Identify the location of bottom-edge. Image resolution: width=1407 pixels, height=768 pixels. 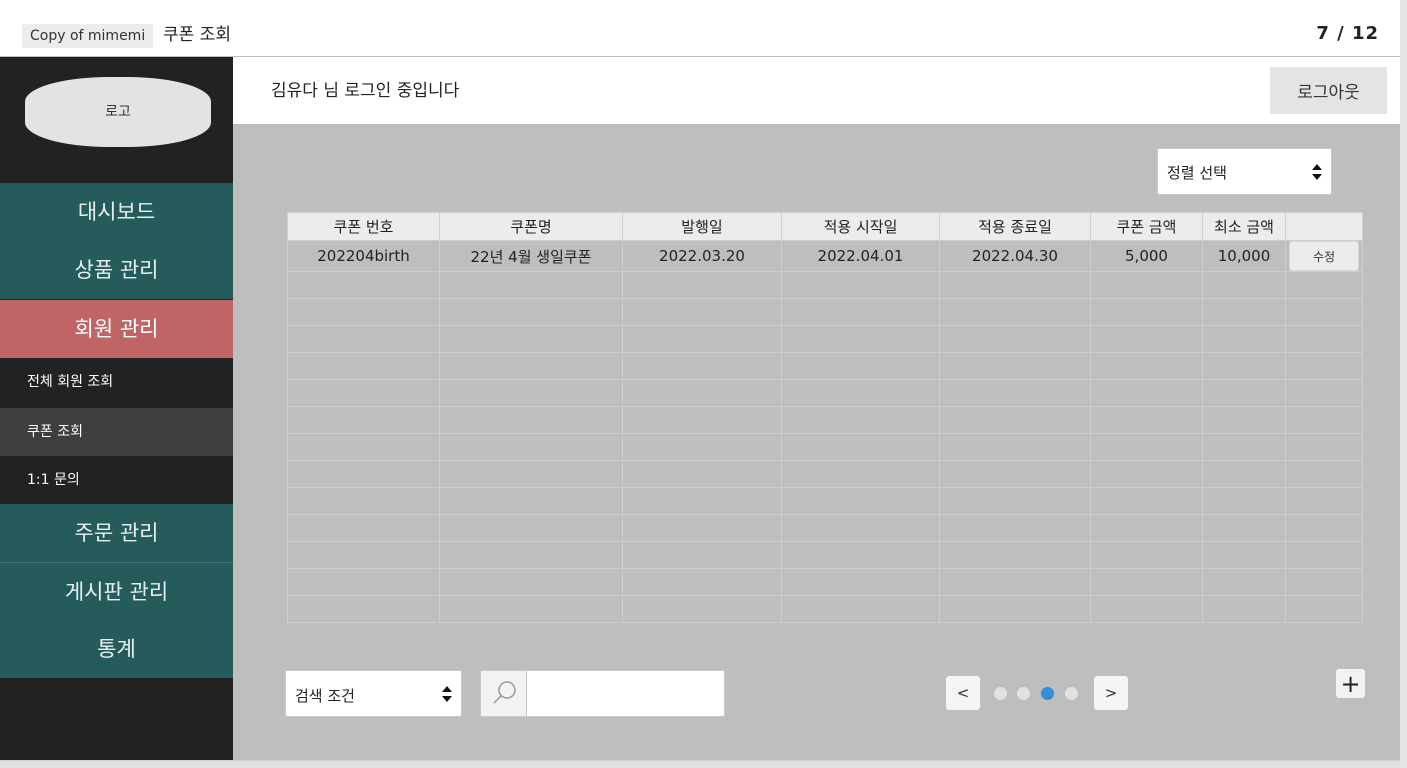
(700, 764).